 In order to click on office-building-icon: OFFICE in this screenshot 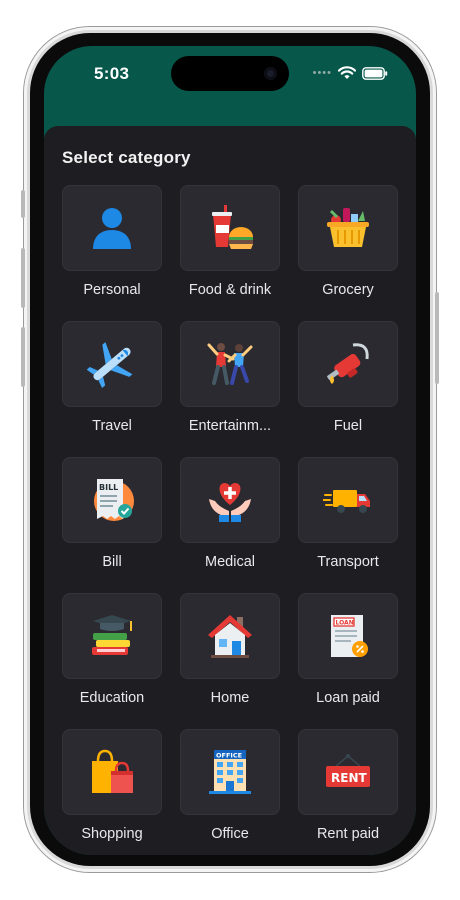, I will do `click(230, 772)`.